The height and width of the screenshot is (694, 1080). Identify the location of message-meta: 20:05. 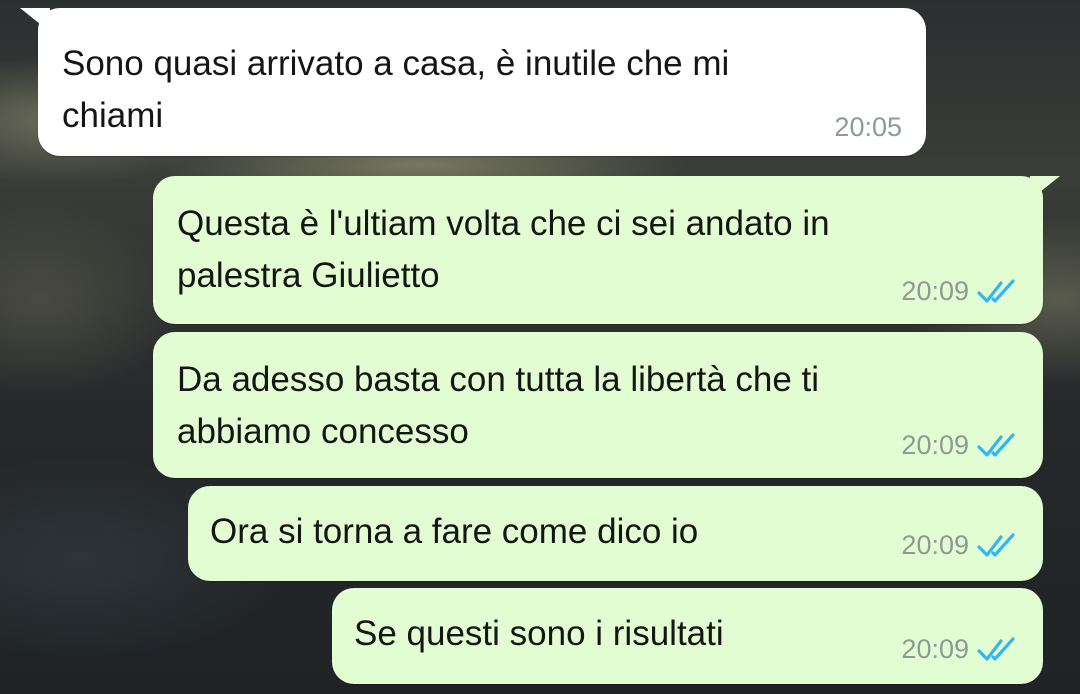
(868, 127).